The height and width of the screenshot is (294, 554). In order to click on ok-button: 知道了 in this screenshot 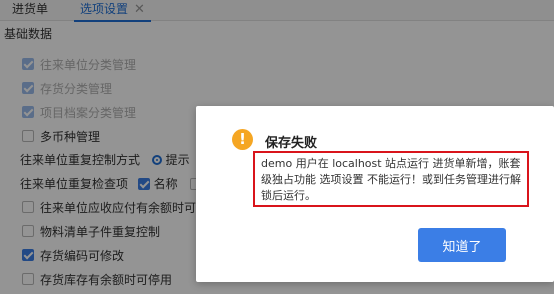, I will do `click(462, 245)`.